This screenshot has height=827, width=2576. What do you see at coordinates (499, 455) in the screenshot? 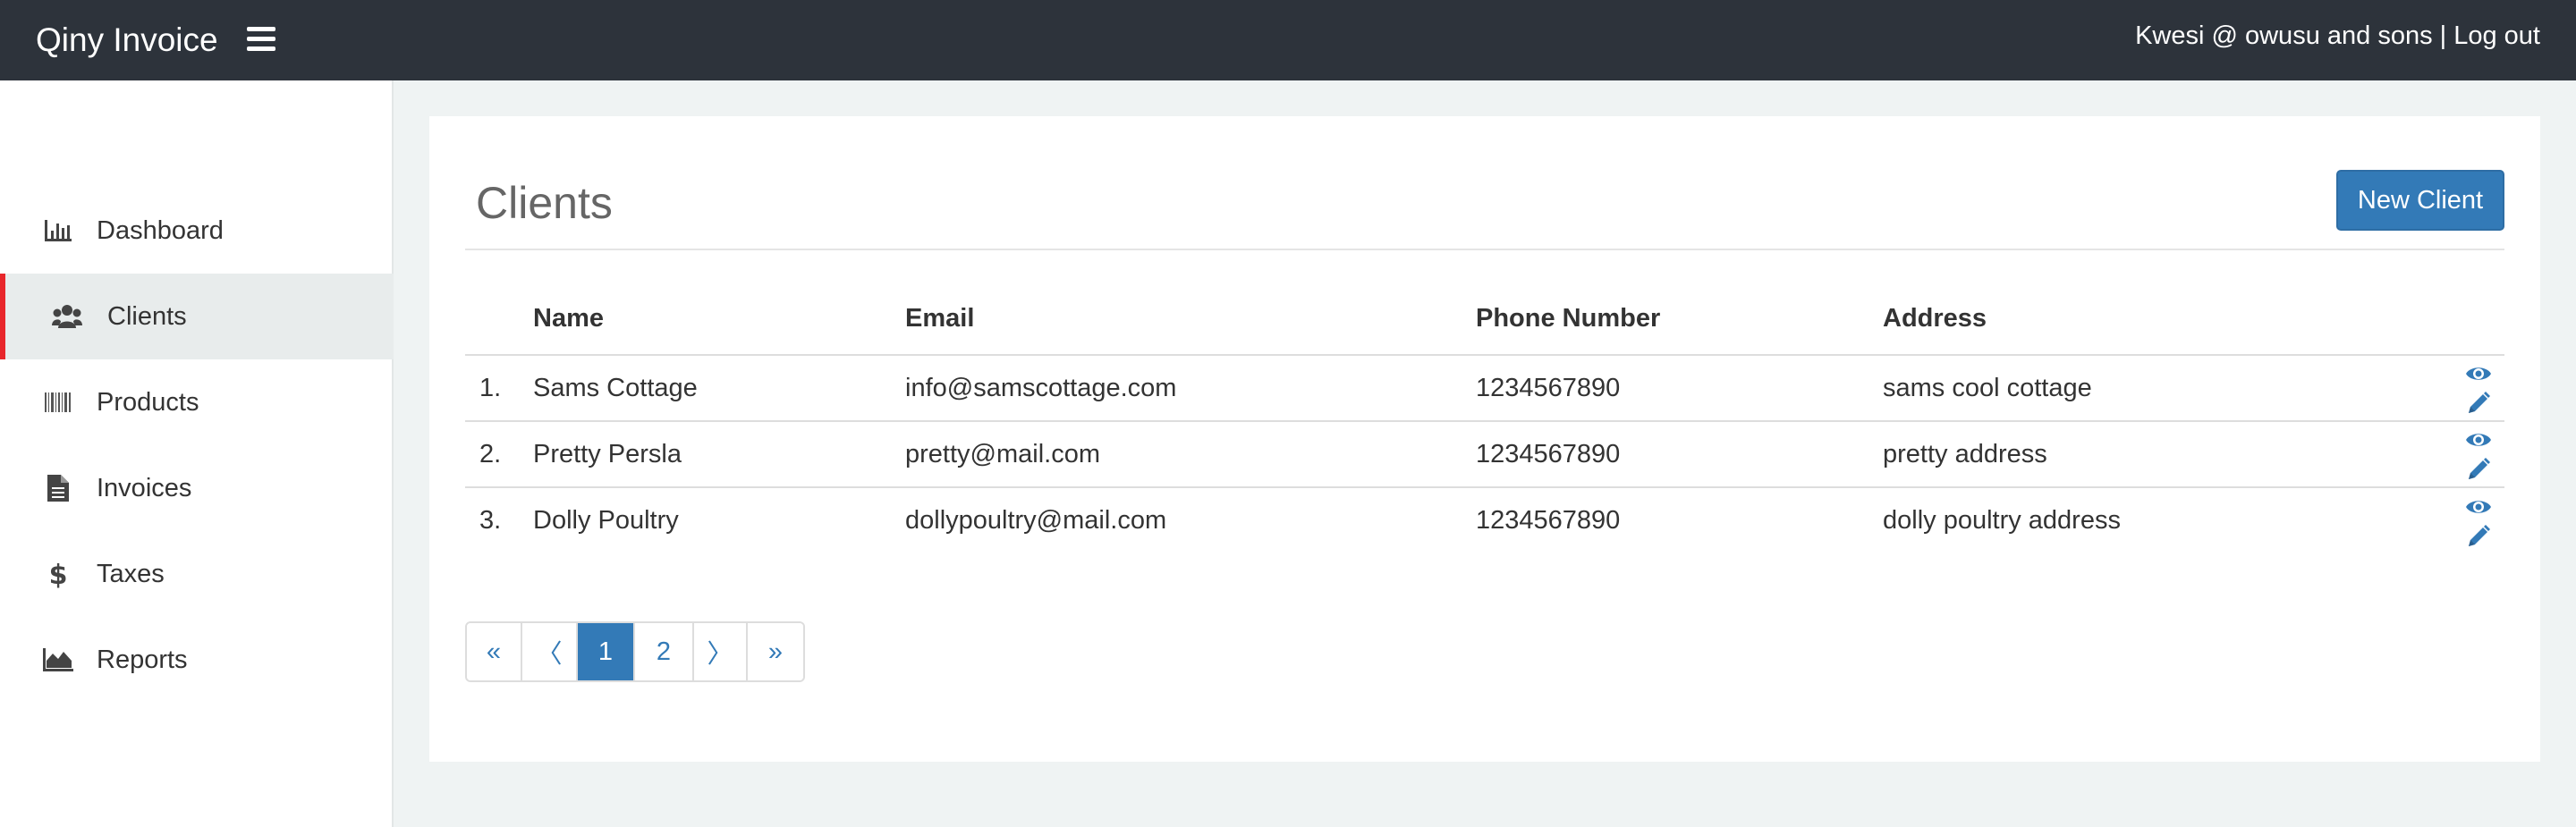
I see `row-index: 2.` at bounding box center [499, 455].